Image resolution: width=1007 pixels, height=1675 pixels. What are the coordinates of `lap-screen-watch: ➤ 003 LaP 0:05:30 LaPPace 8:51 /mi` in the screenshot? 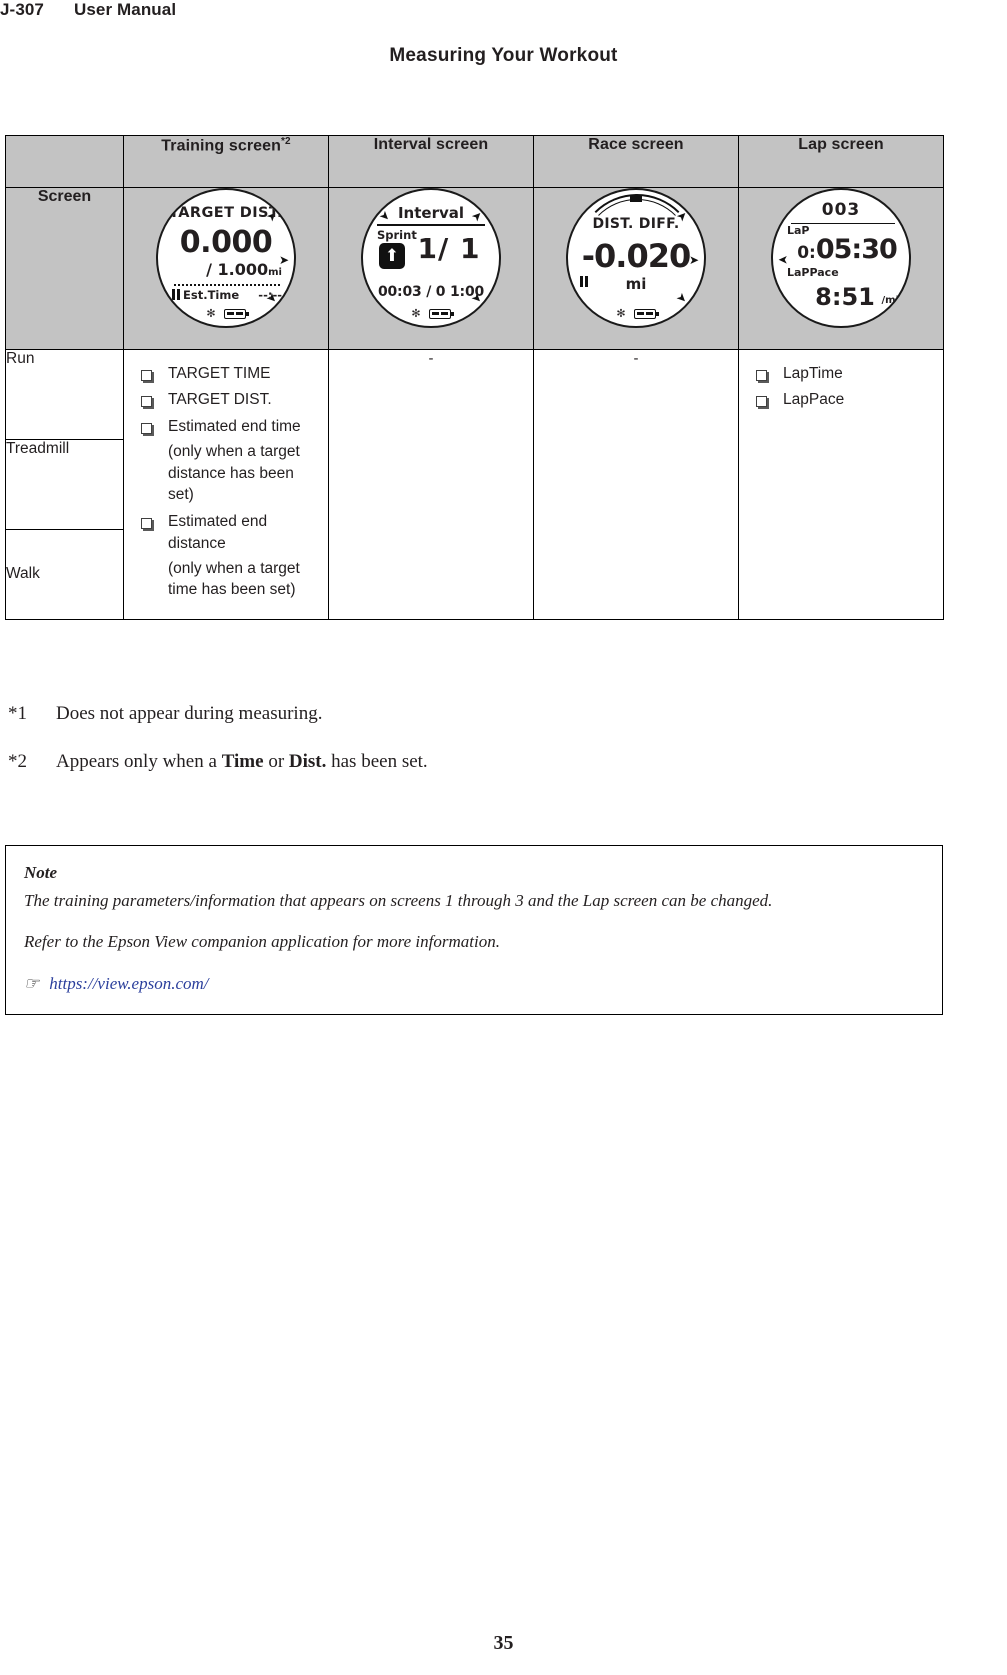 It's located at (841, 258).